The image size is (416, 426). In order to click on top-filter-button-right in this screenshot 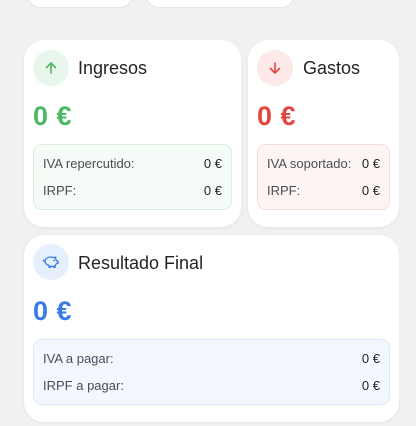, I will do `click(220, 4)`.